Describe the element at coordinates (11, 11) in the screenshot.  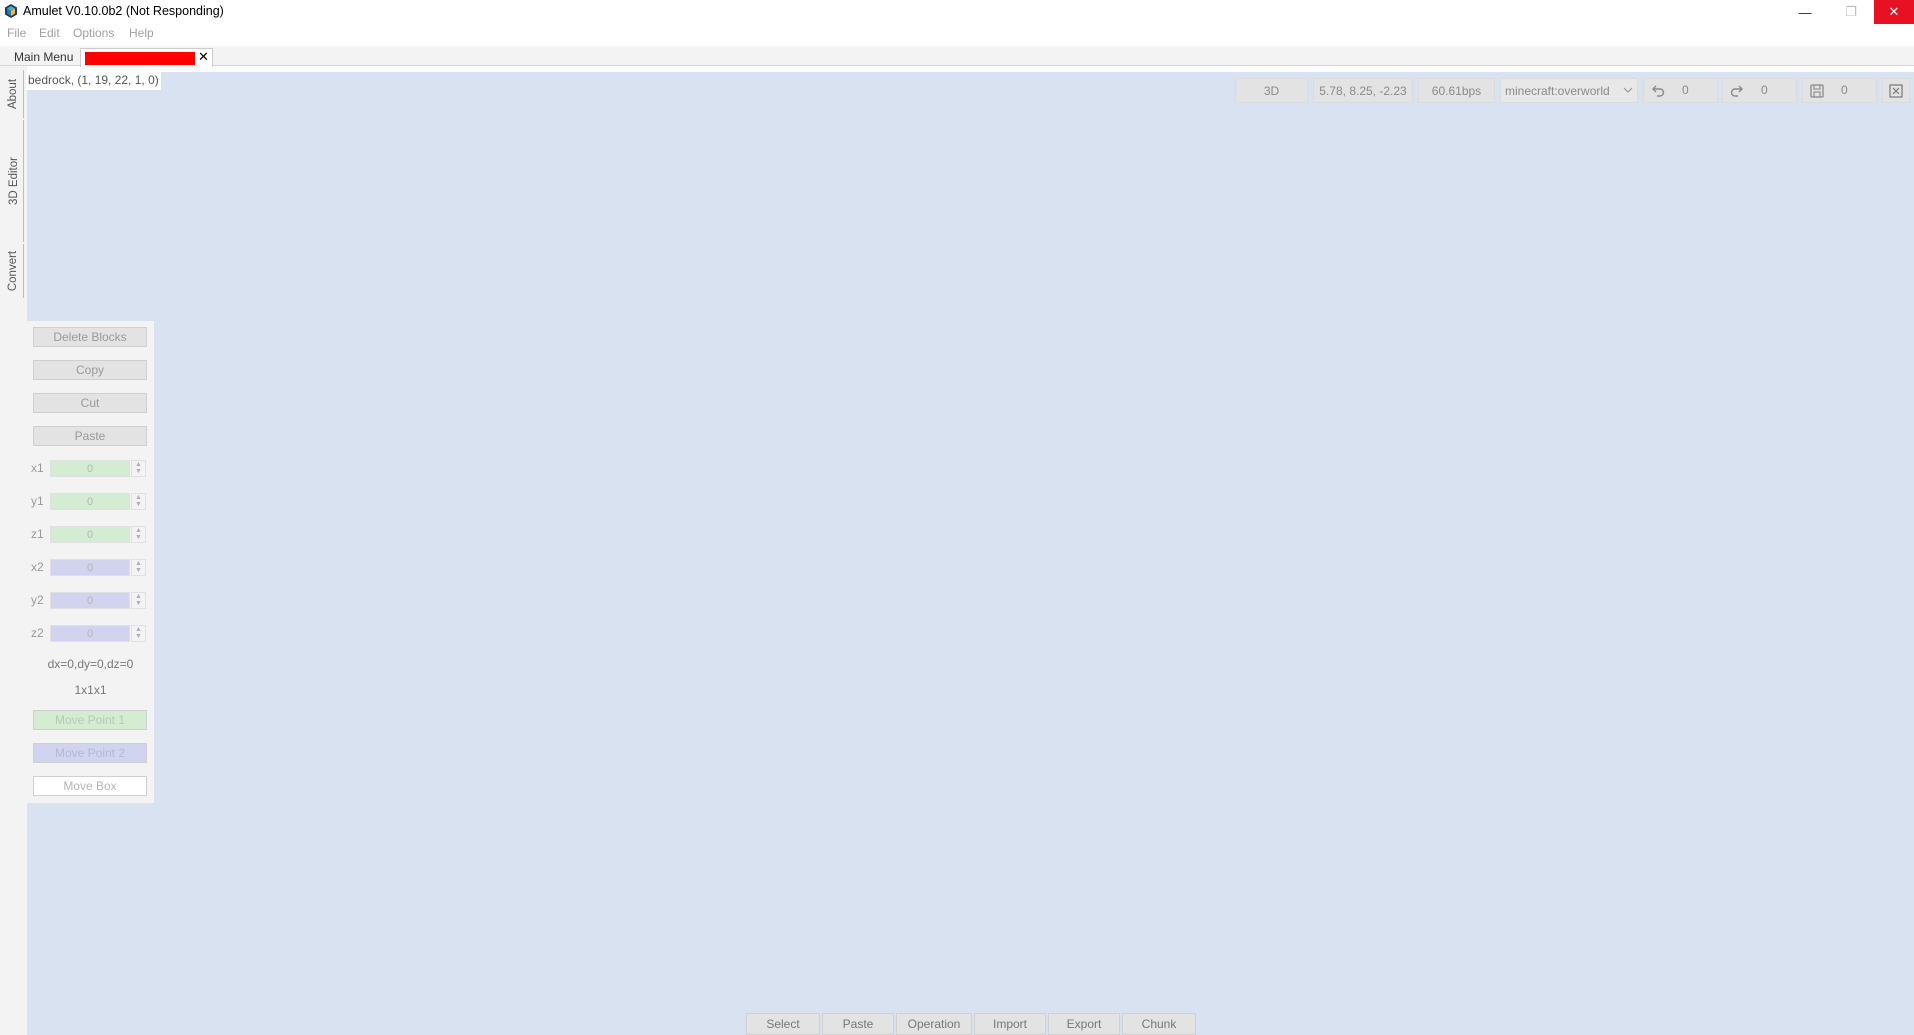
I see `amulet-app-icon` at that location.